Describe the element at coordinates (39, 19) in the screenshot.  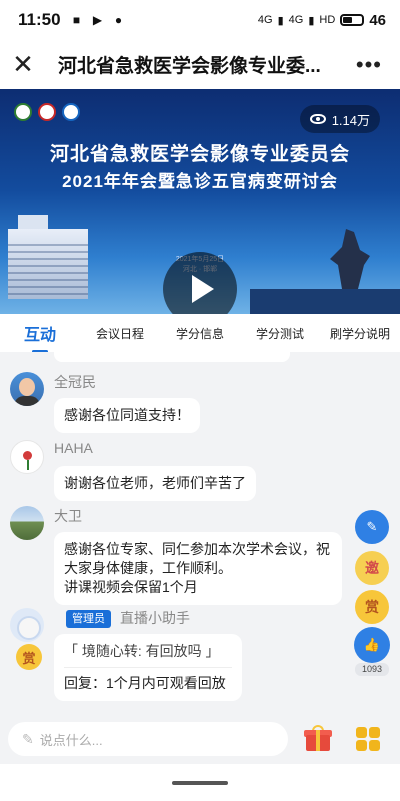
I see `status-time: 11:50` at that location.